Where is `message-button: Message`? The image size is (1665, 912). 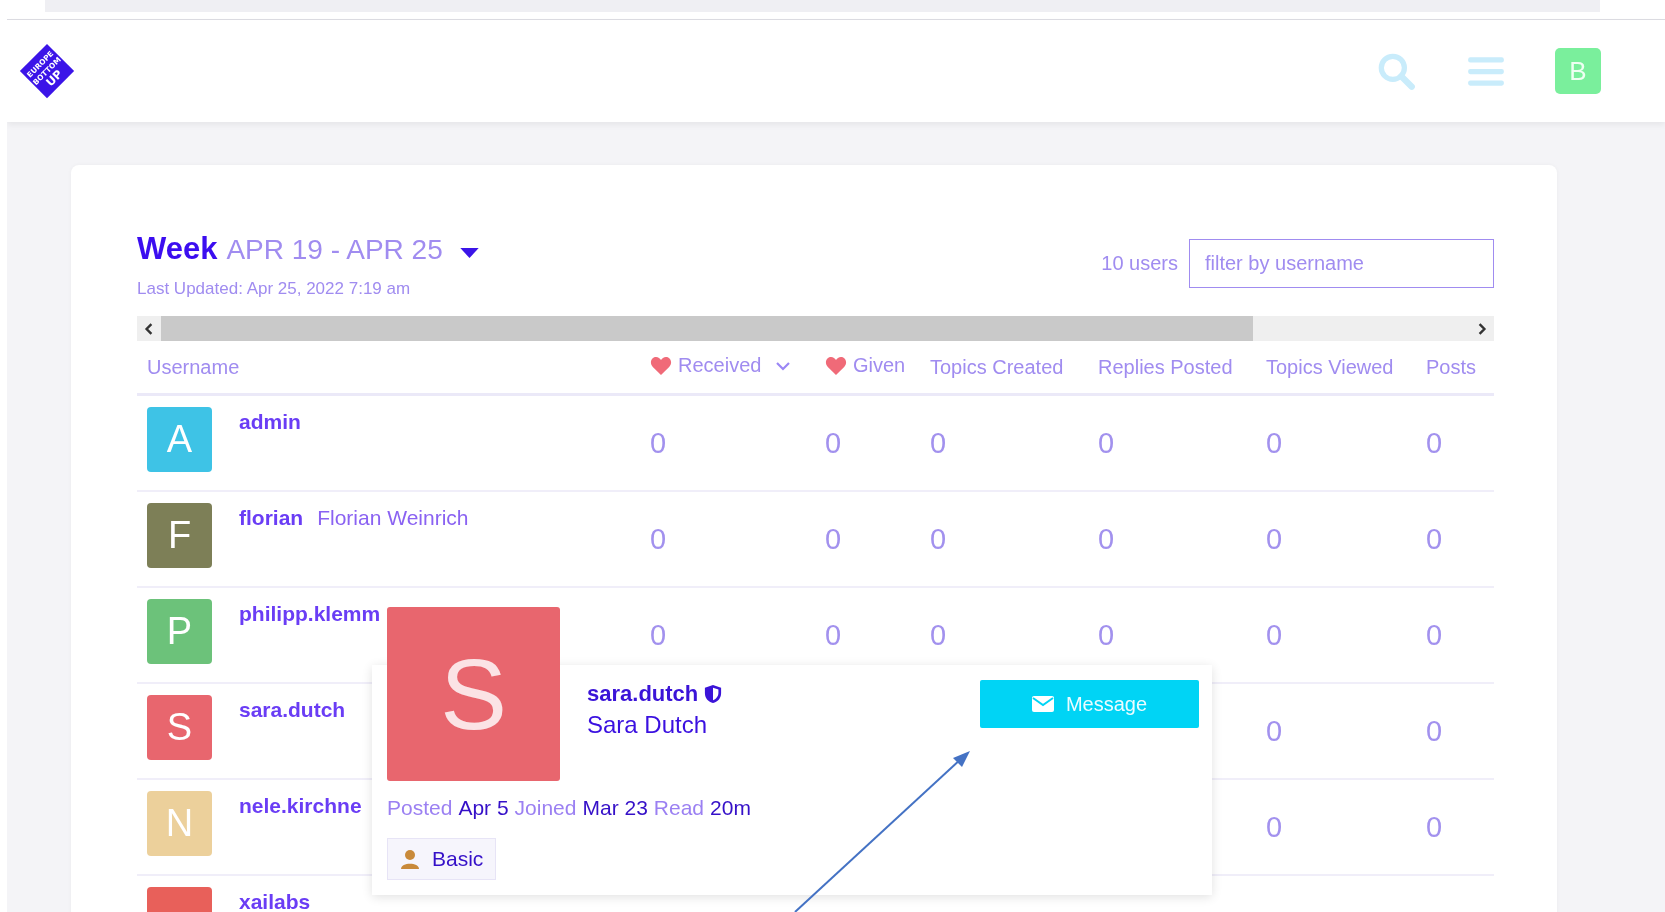
message-button: Message is located at coordinates (1089, 704).